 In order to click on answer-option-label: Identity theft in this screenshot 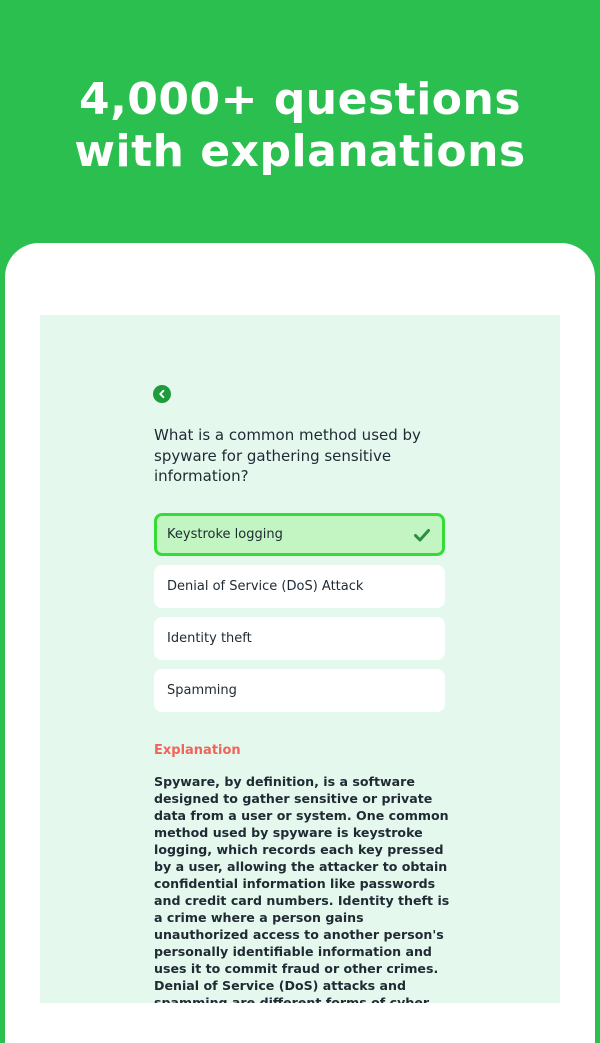, I will do `click(209, 638)`.